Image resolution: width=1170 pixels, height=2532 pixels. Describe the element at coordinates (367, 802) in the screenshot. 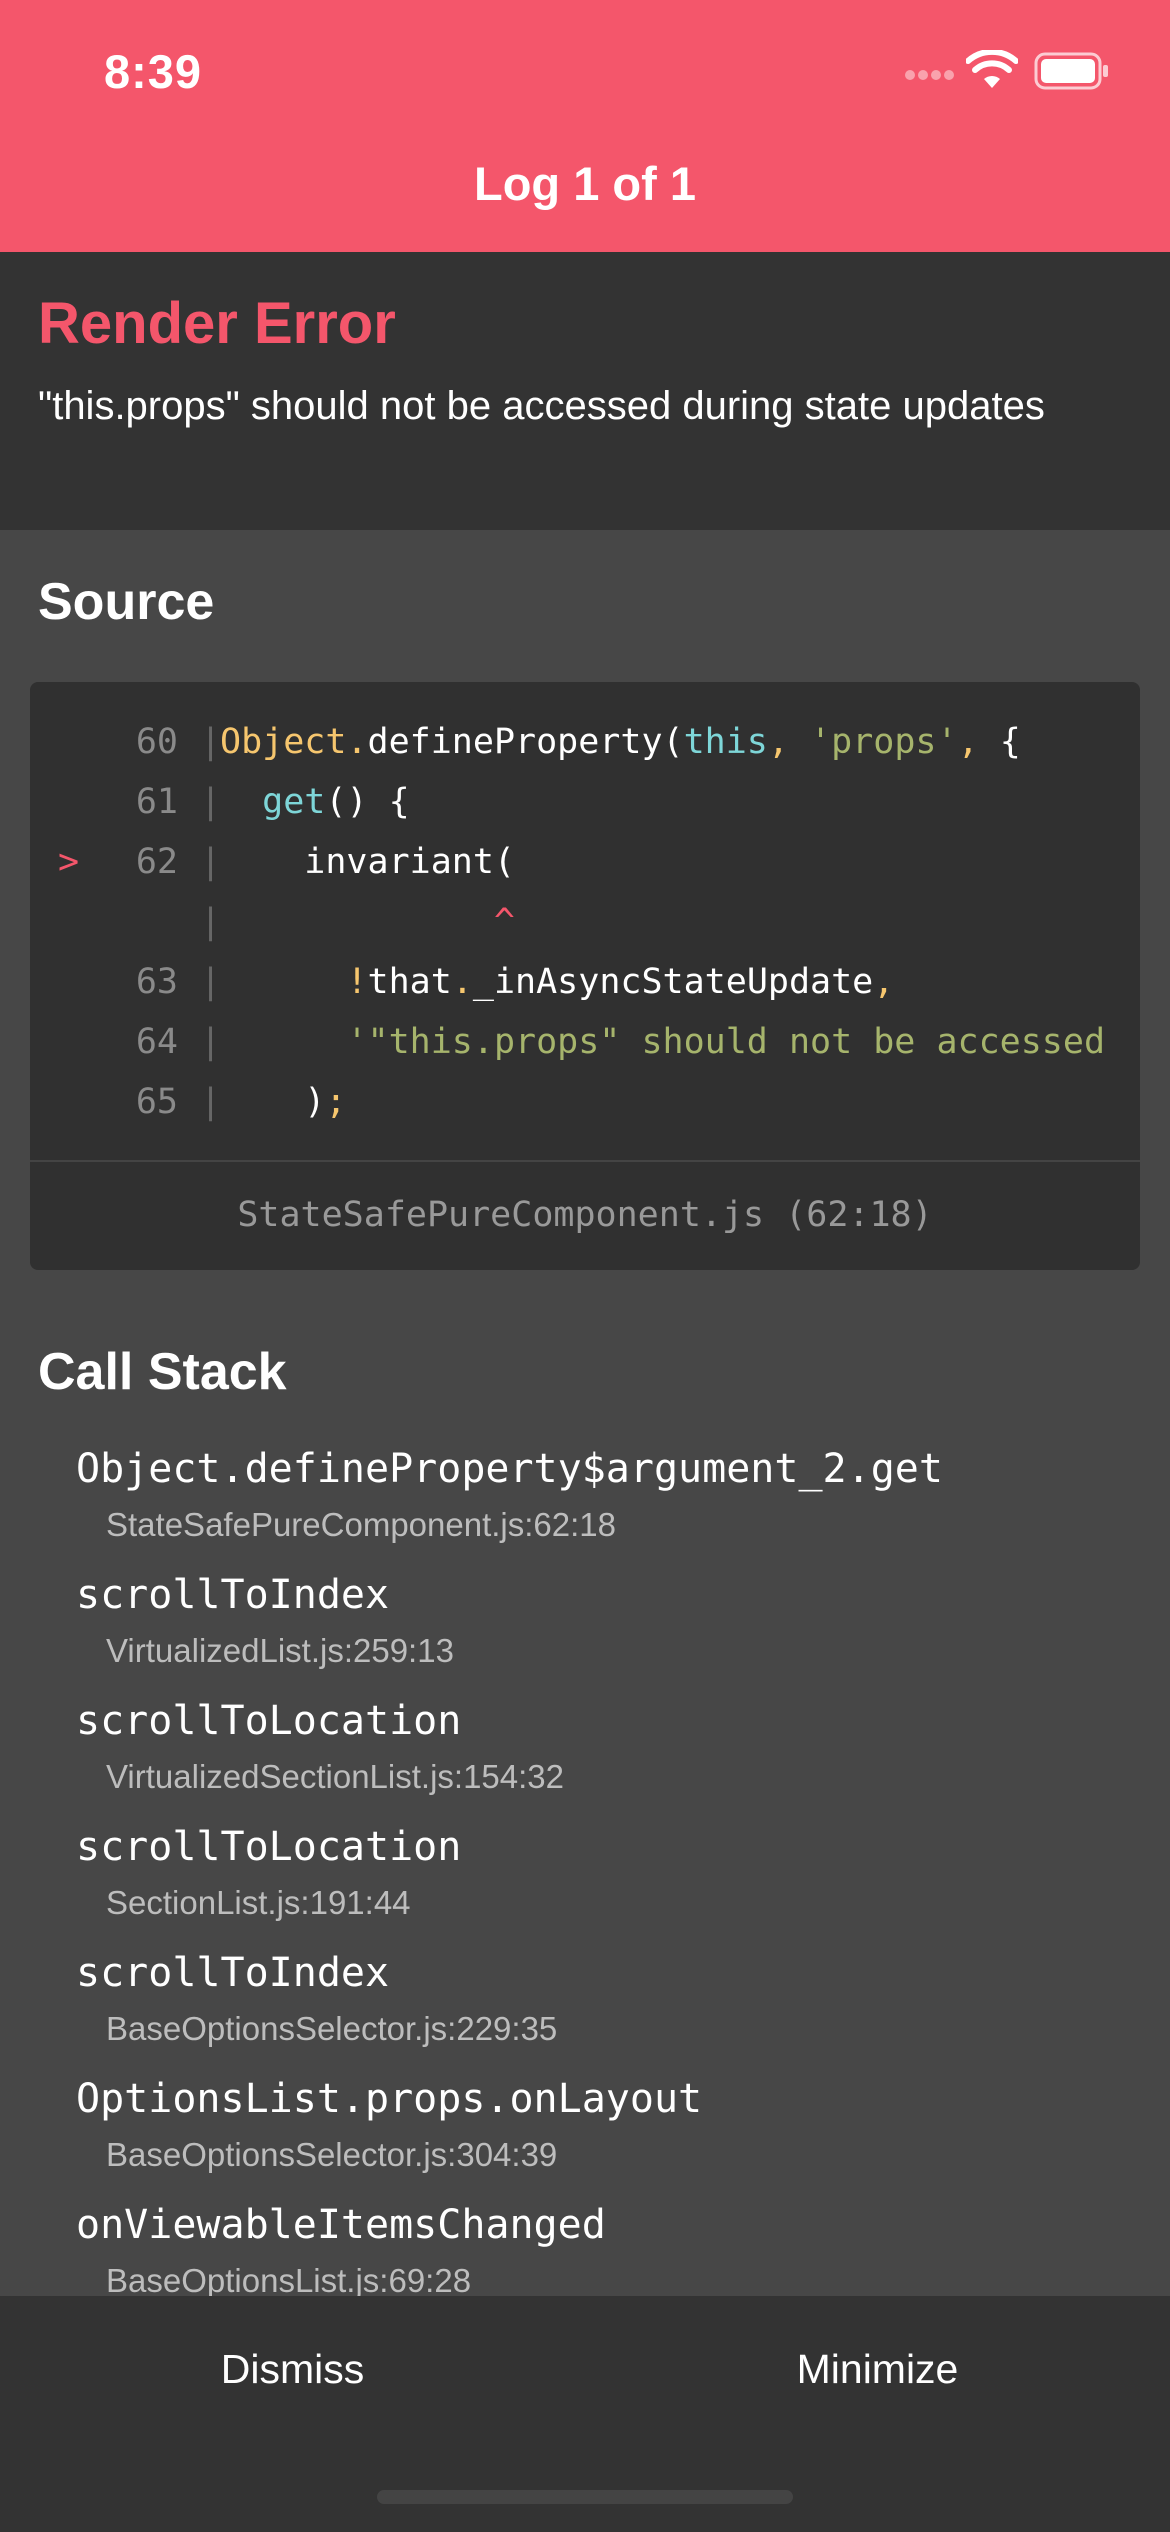

I see `code-token: () {` at that location.